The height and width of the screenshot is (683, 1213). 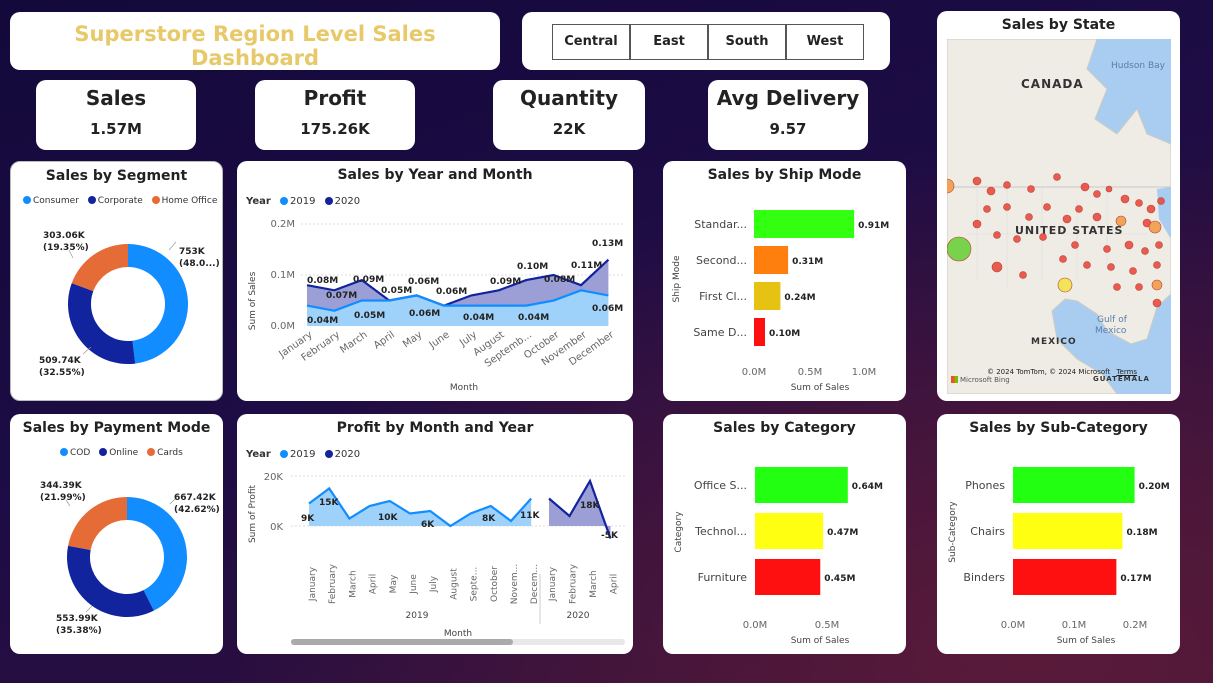 What do you see at coordinates (788, 129) in the screenshot?
I see `kpi-value: 9.57` at bounding box center [788, 129].